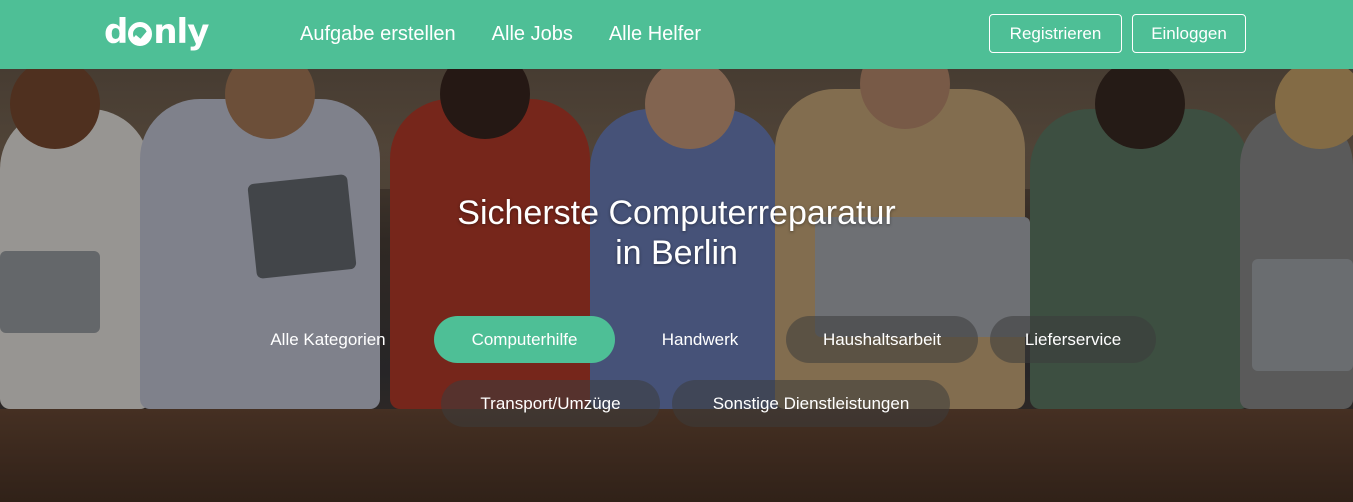 The width and height of the screenshot is (1353, 502). I want to click on hero-headline-line1: Sicherste Computerreparatur, so click(676, 213).